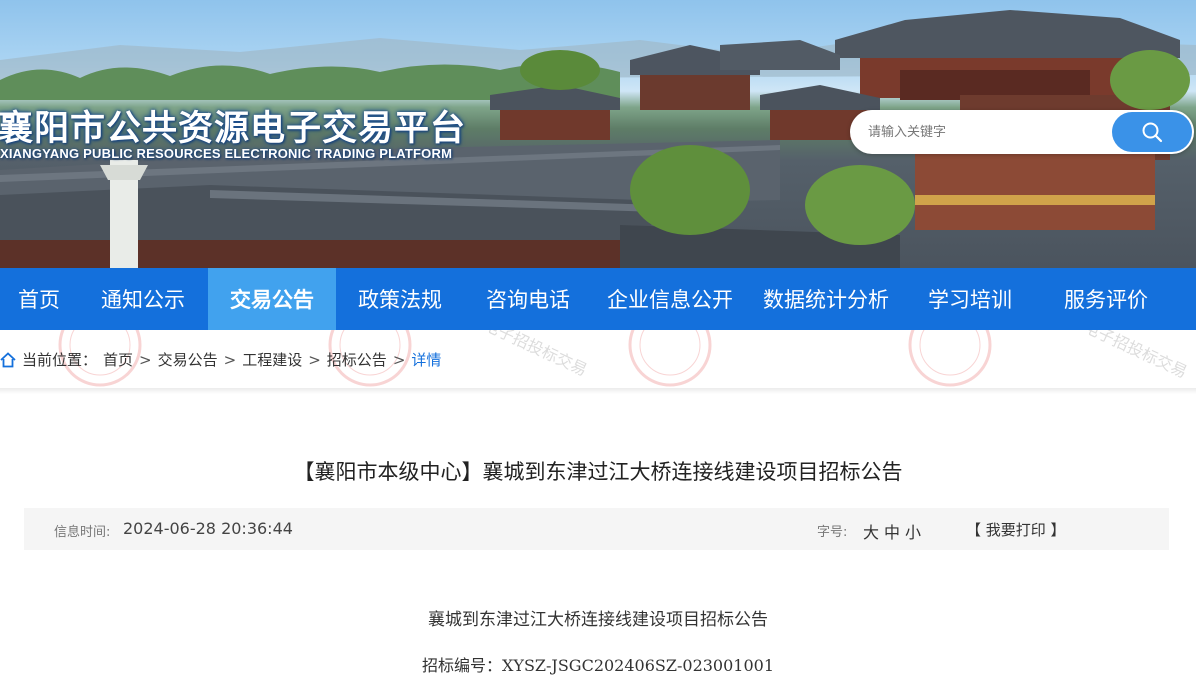 The image size is (1196, 685). Describe the element at coordinates (871, 531) in the screenshot. I see `font-size-large-button: 大` at that location.